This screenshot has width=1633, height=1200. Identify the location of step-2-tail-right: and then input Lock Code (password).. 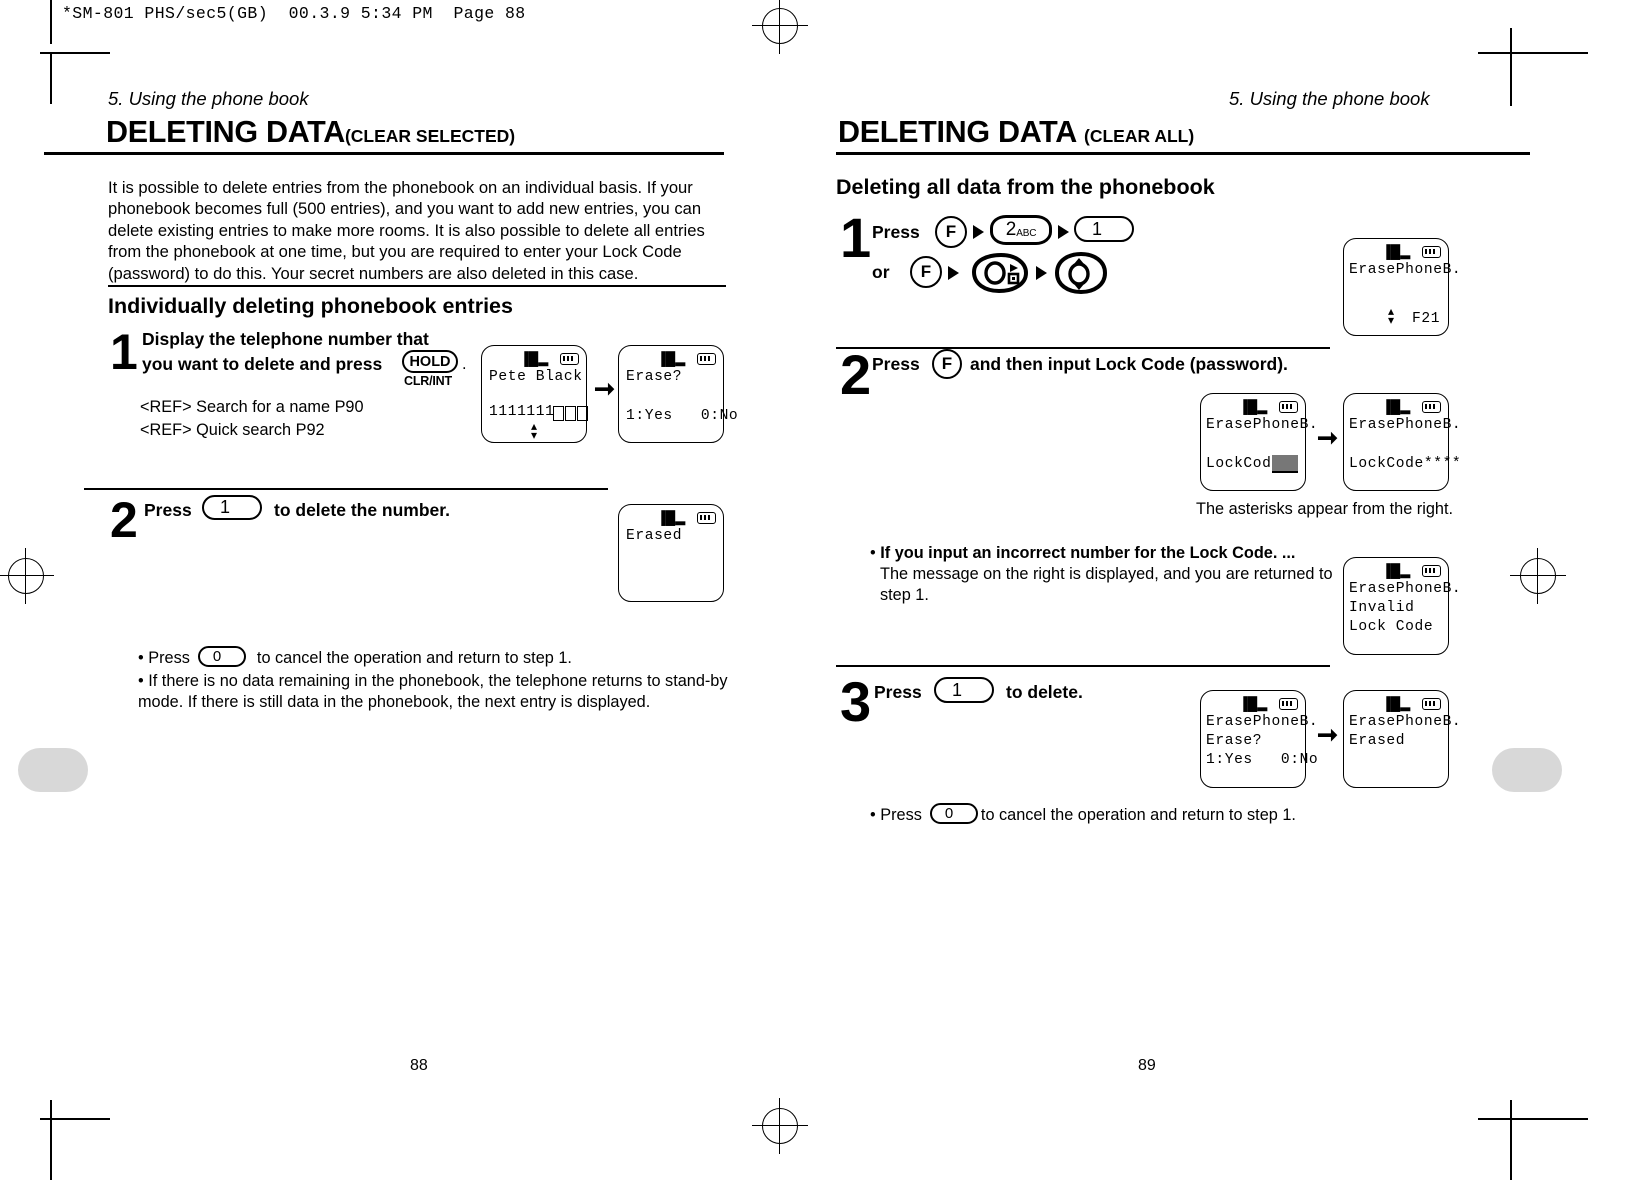
(1129, 364).